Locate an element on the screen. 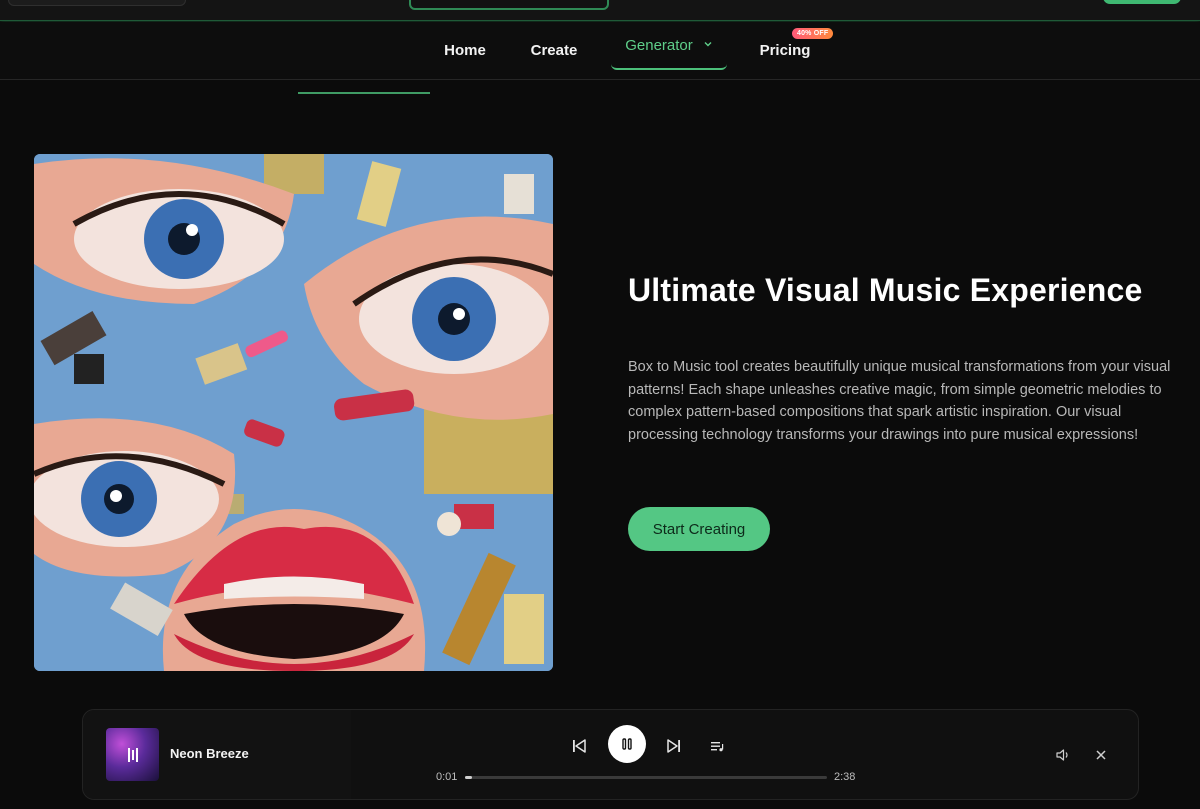  progress-fill is located at coordinates (469, 777).